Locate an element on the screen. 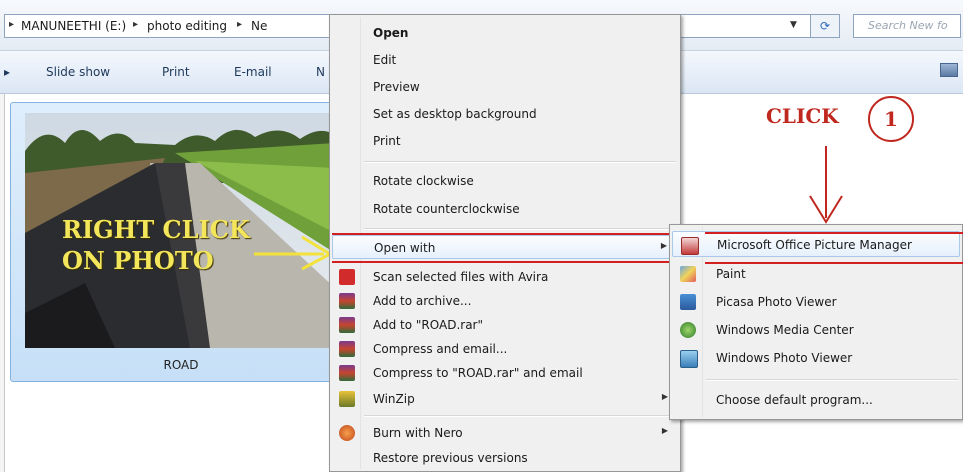 Image resolution: width=963 pixels, height=472 pixels. breadcrumb-folder: photo editing is located at coordinates (187, 26).